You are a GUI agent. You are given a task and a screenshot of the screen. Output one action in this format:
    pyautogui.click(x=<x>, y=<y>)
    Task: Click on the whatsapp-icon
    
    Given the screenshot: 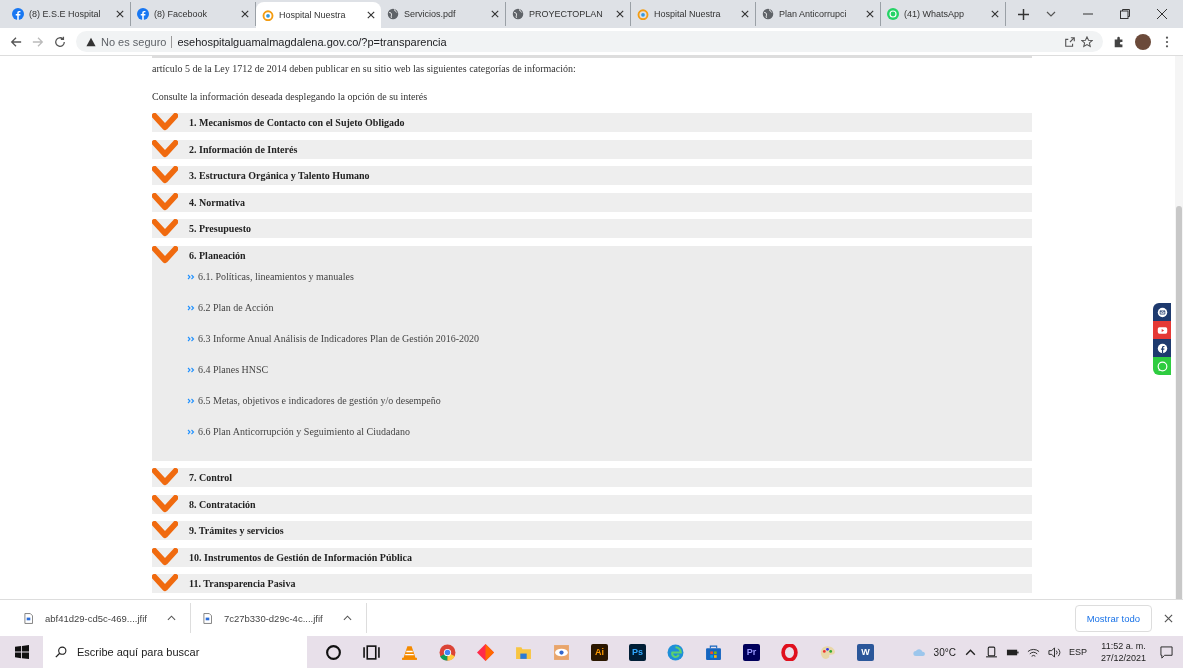 What is the action you would take?
    pyautogui.click(x=893, y=14)
    